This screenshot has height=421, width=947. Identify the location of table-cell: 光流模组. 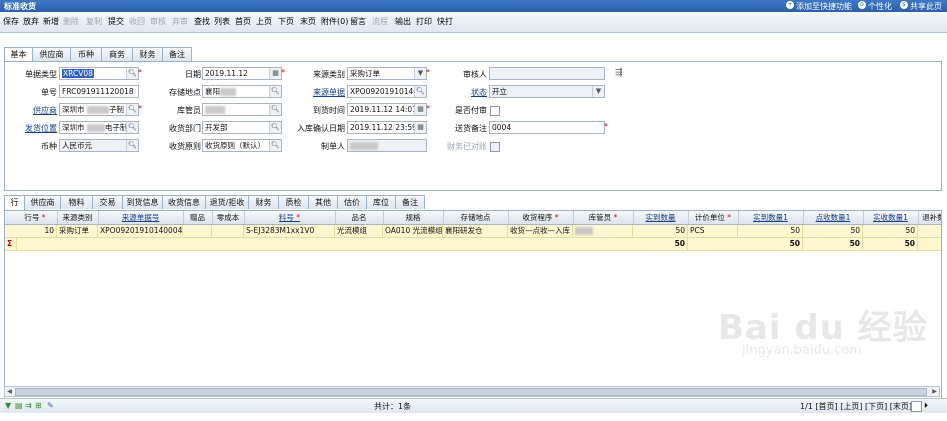
(359, 231).